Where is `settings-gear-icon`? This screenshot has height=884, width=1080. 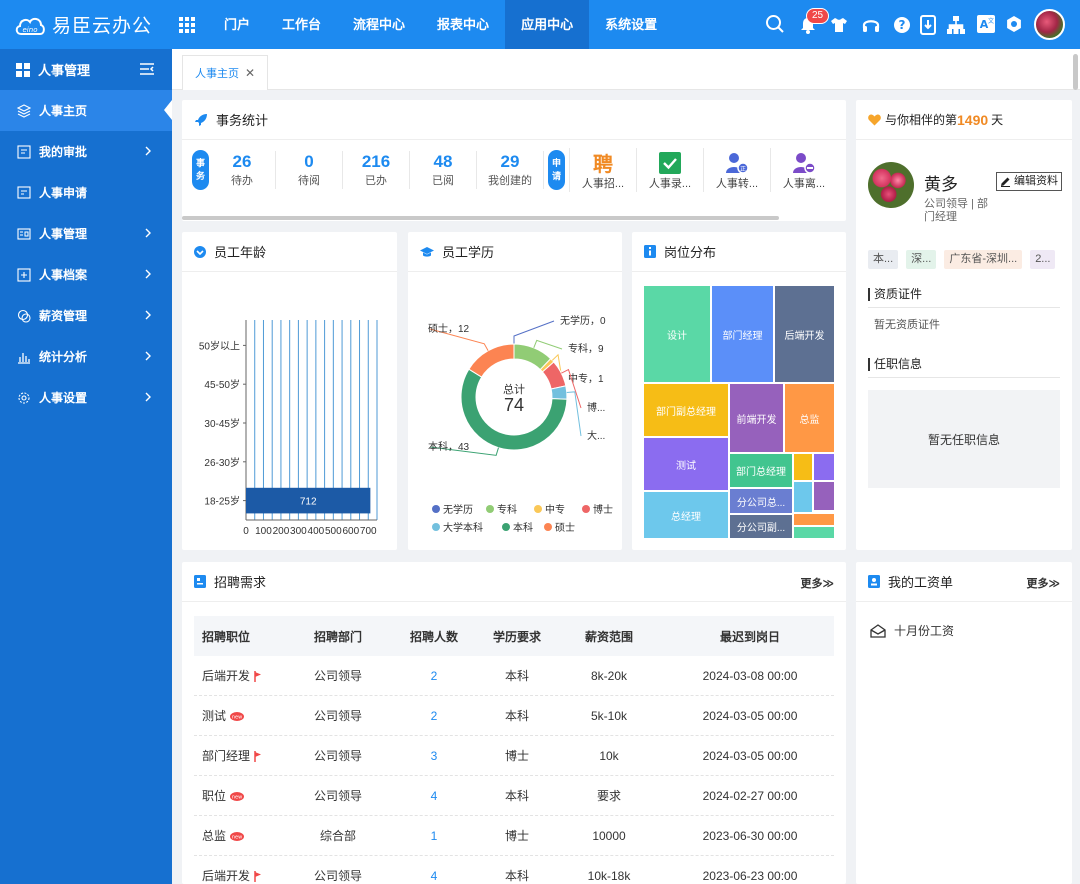
settings-gear-icon is located at coordinates (1015, 25).